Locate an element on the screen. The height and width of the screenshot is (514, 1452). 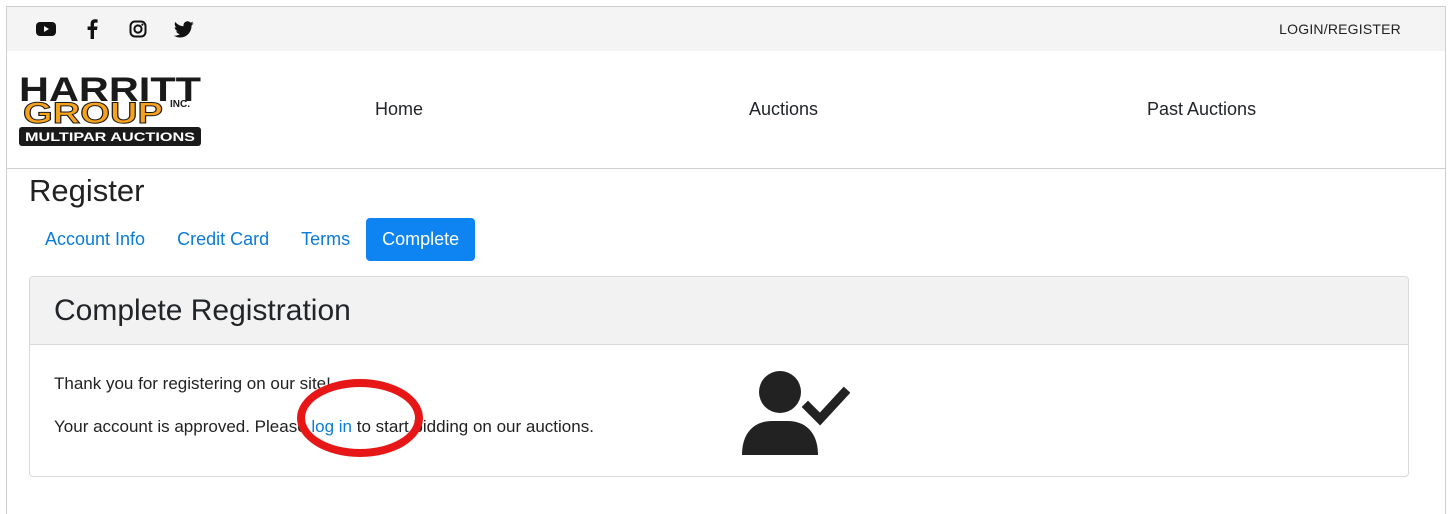
step-credit-card: Credit Card is located at coordinates (223, 239).